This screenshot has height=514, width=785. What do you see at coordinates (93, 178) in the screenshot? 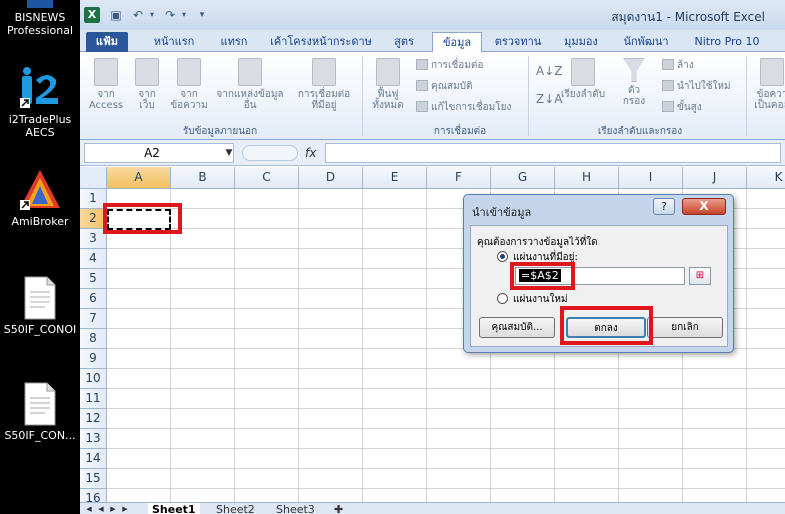
I see `select-all-corner` at bounding box center [93, 178].